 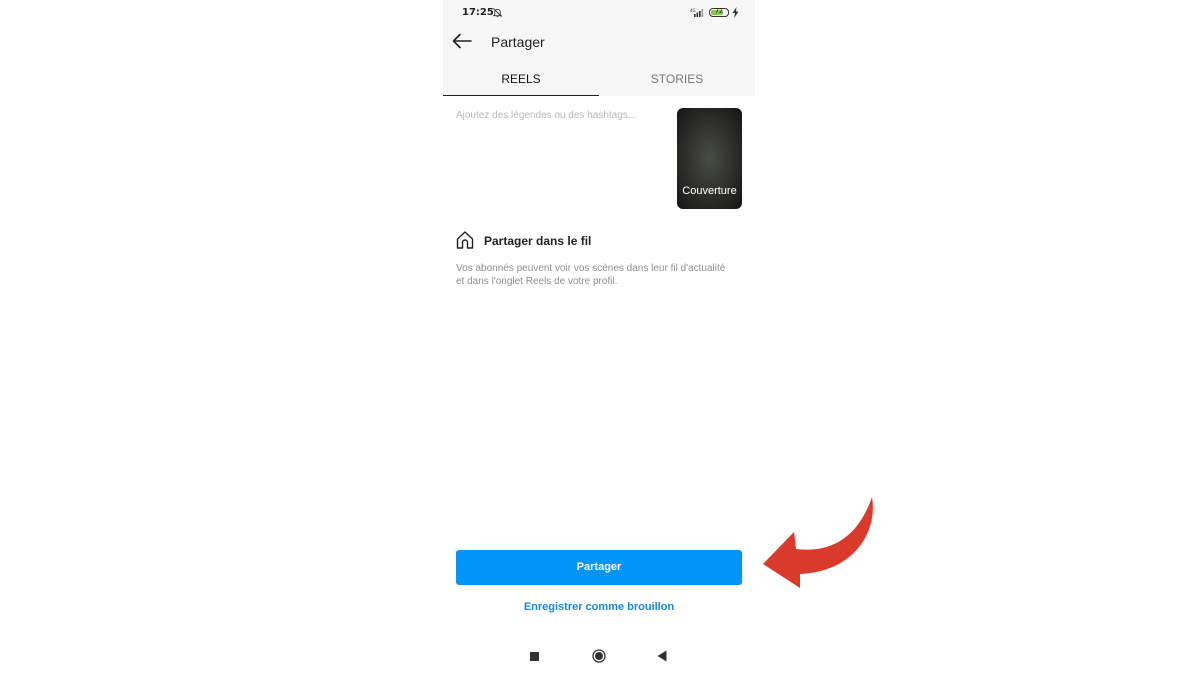 What do you see at coordinates (497, 13) in the screenshot?
I see `bell-muted-icon` at bounding box center [497, 13].